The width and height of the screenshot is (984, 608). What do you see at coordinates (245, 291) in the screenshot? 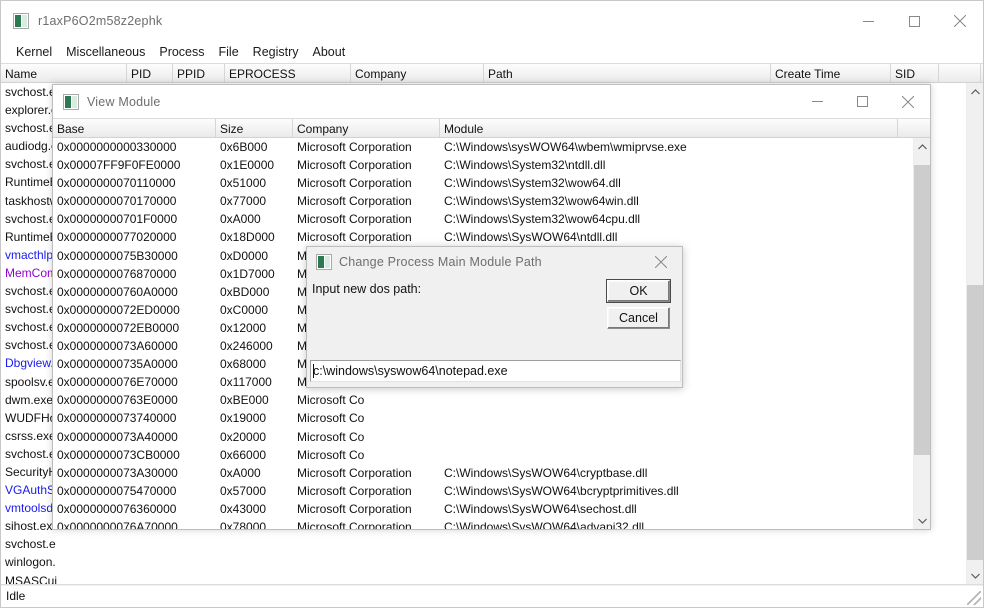
I see `cell-size: 0xBD000` at bounding box center [245, 291].